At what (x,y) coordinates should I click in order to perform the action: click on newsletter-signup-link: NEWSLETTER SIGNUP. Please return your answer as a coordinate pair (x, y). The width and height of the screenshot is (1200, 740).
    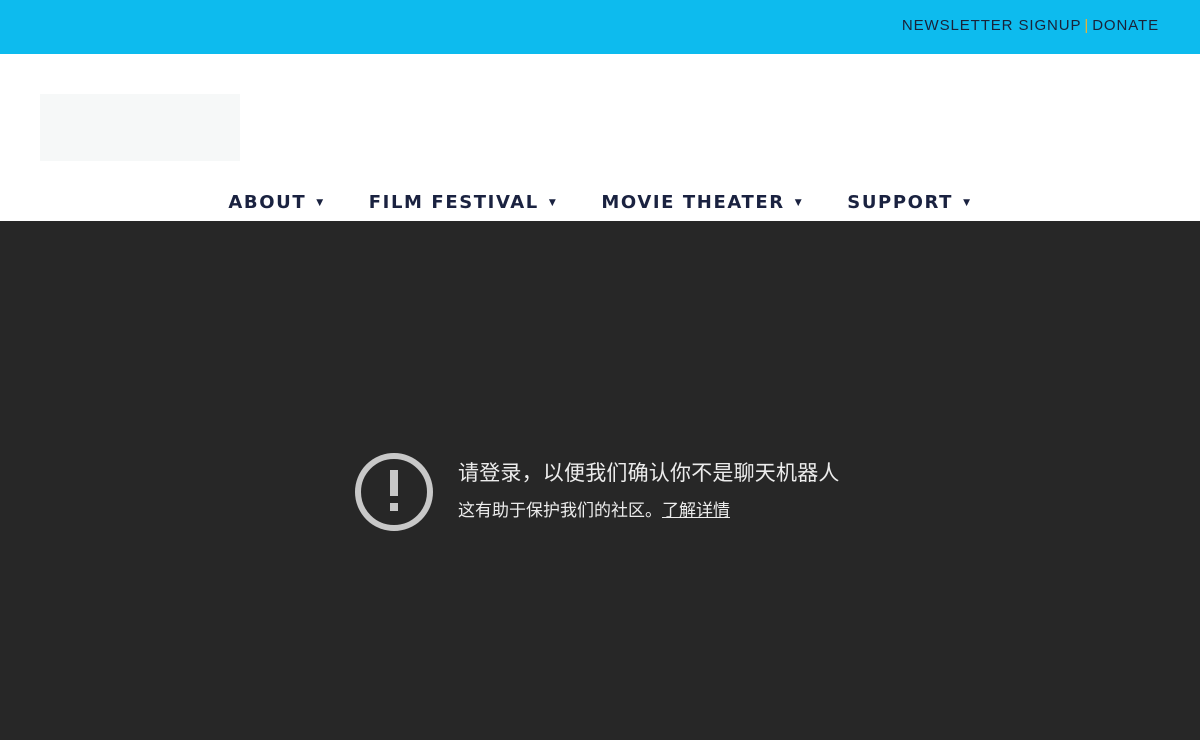
    Looking at the image, I should click on (992, 25).